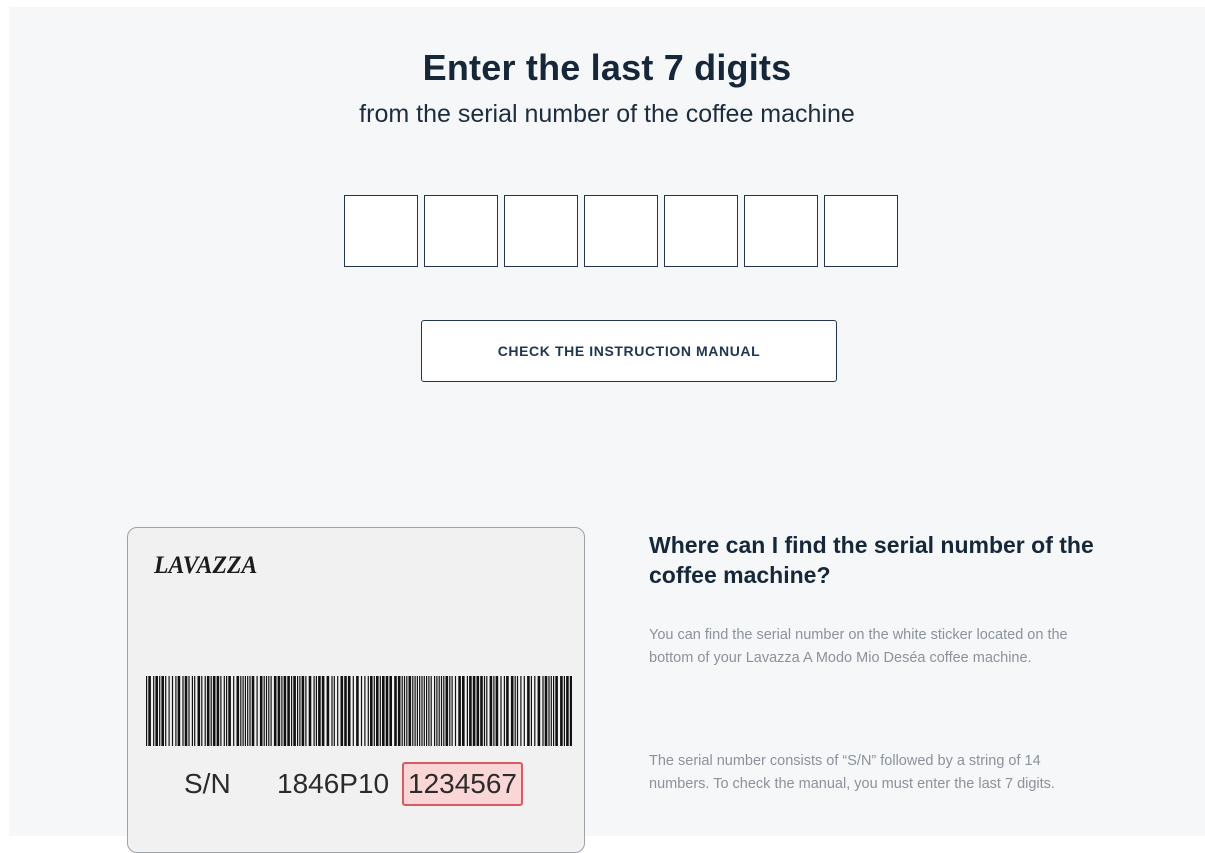  What do you see at coordinates (333, 783) in the screenshot?
I see `sn-prefix: 1846P10` at bounding box center [333, 783].